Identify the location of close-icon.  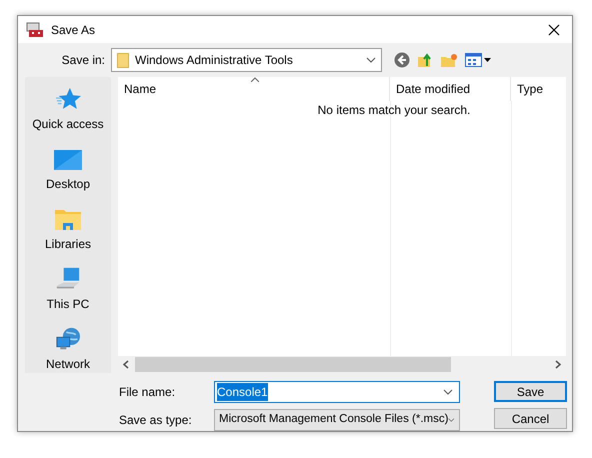
(554, 30).